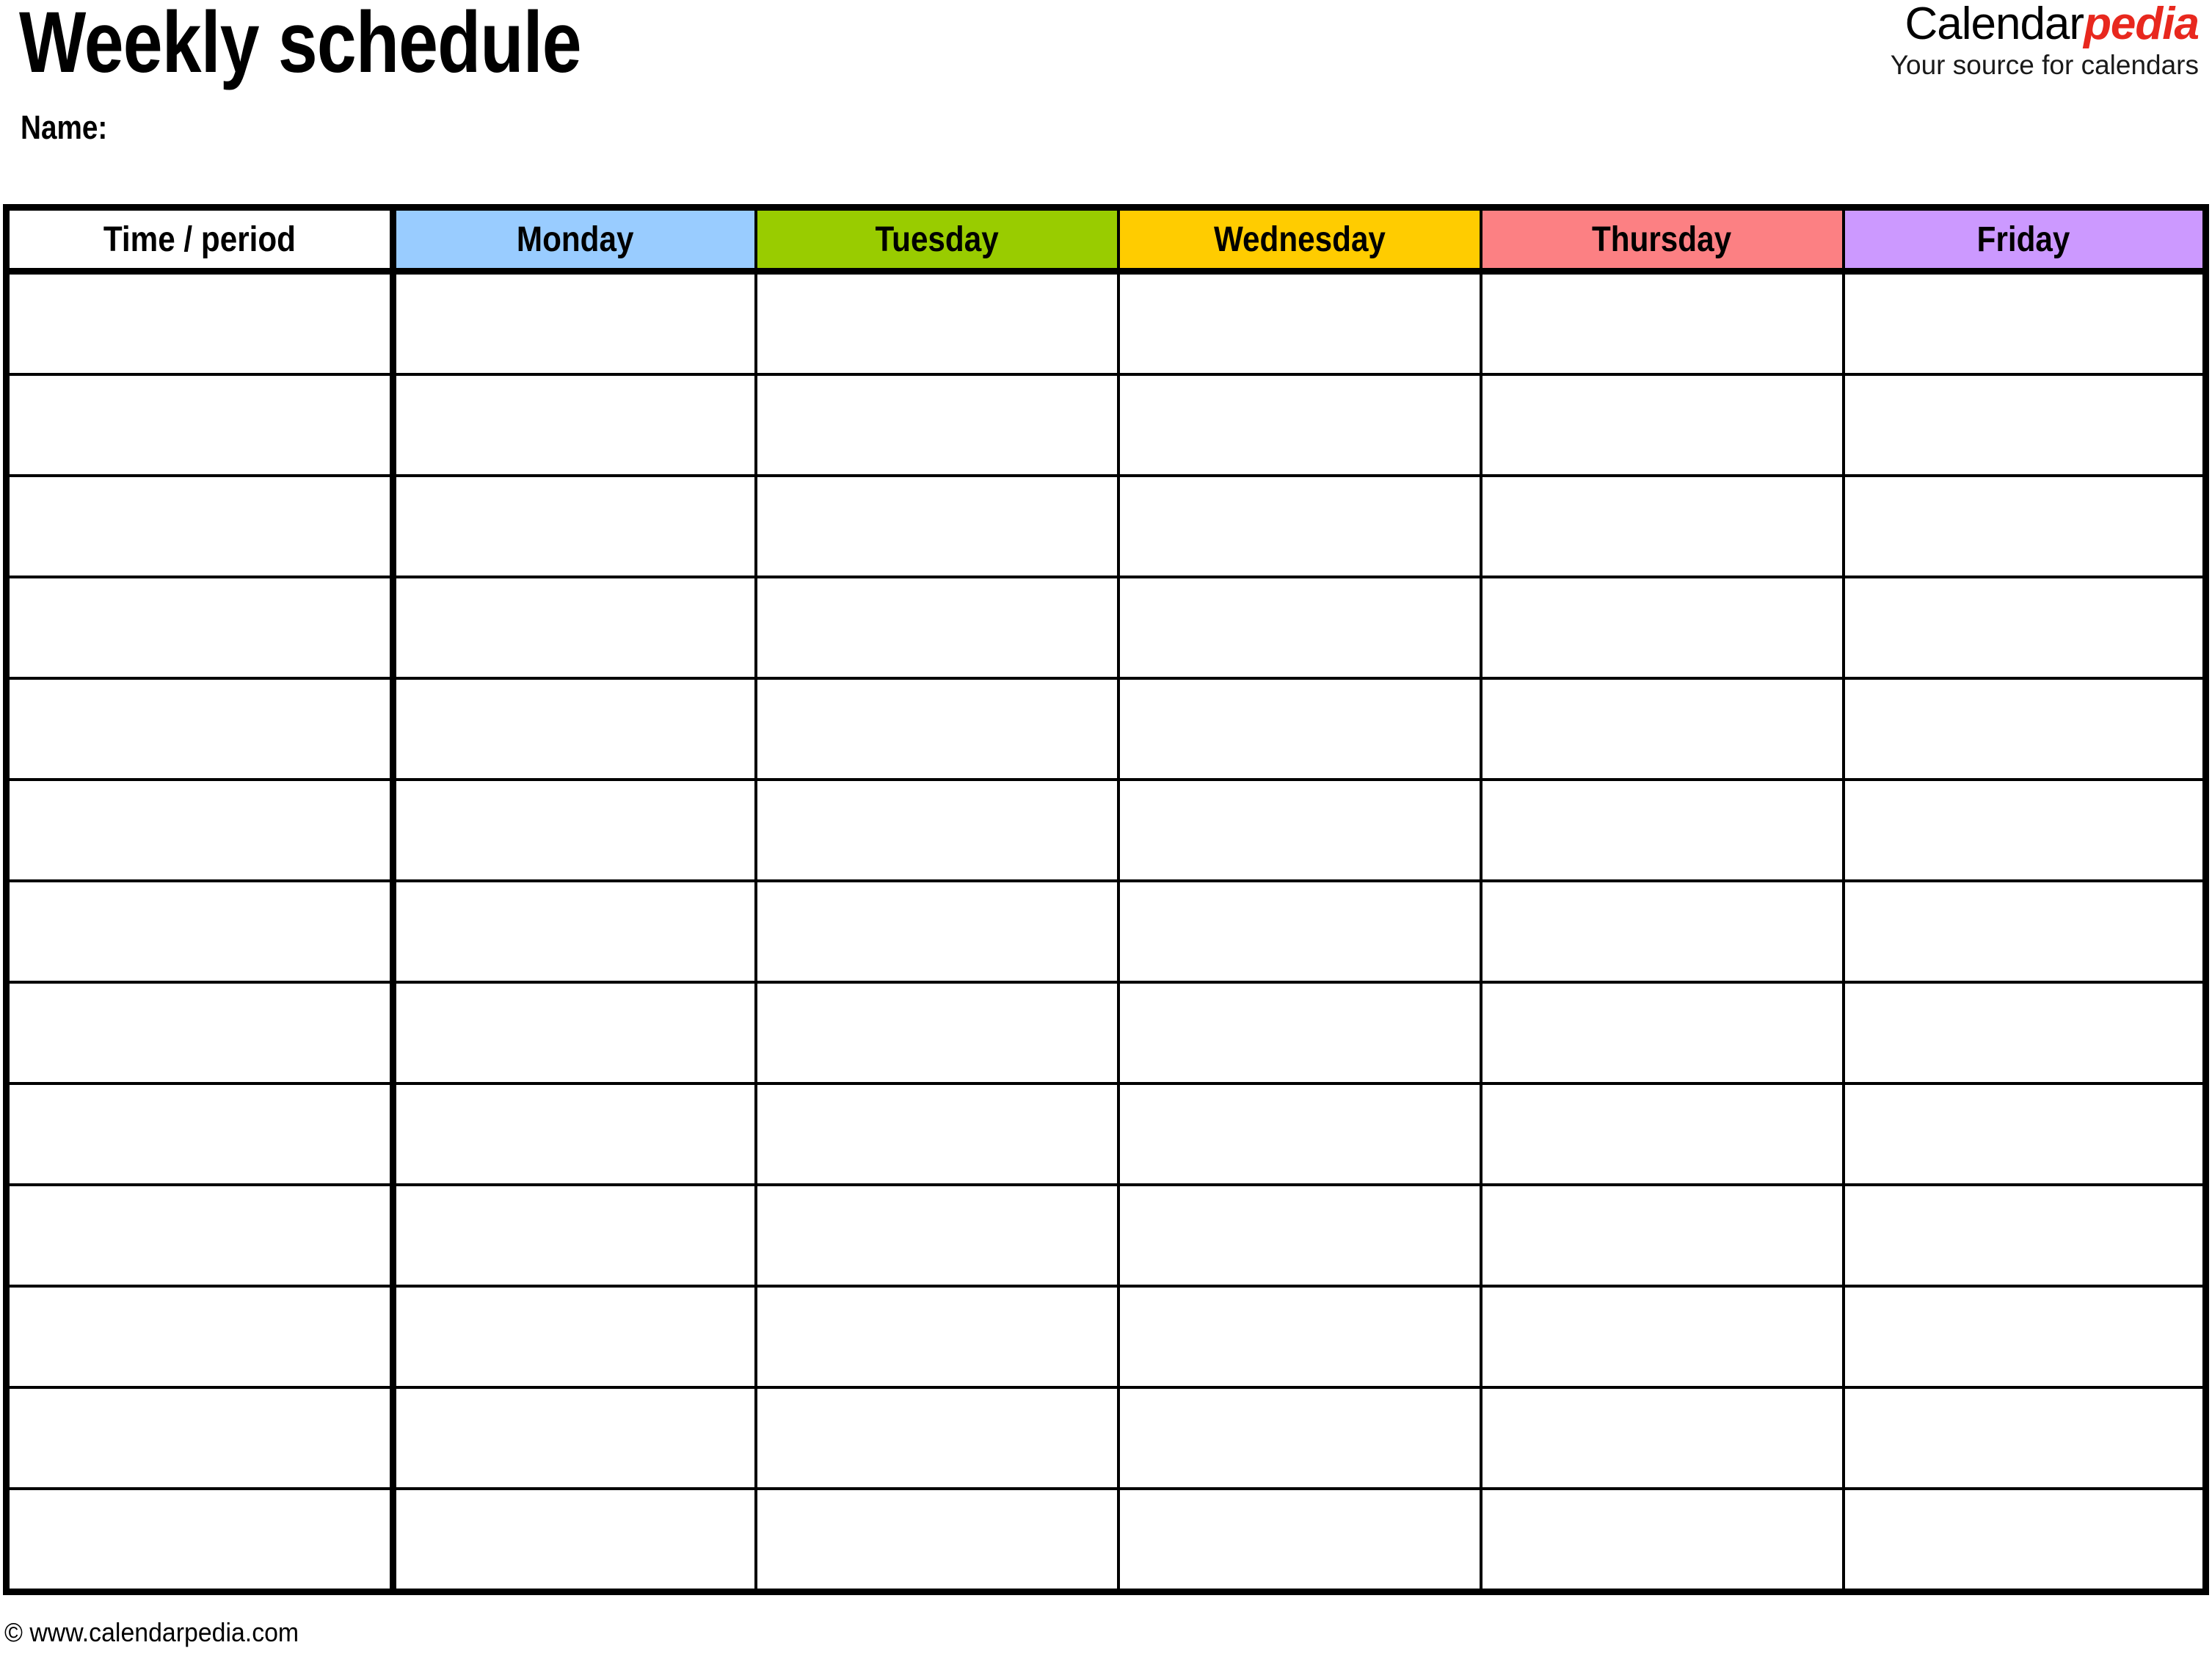  I want to click on brand-tagline: Your source for calendars, so click(2044, 65).